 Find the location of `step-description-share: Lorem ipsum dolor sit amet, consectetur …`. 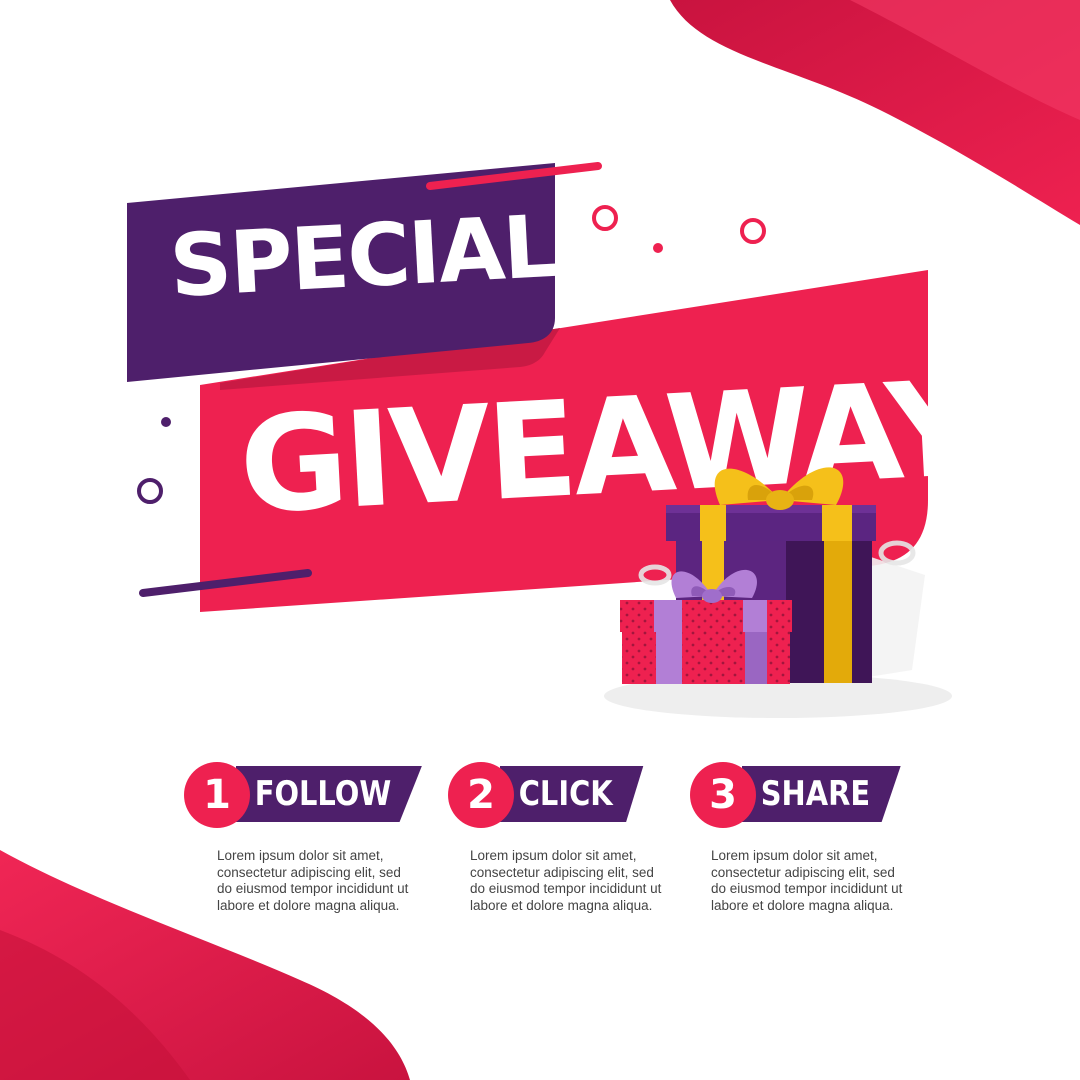

step-description-share: Lorem ipsum dolor sit amet, consectetur … is located at coordinates (807, 880).